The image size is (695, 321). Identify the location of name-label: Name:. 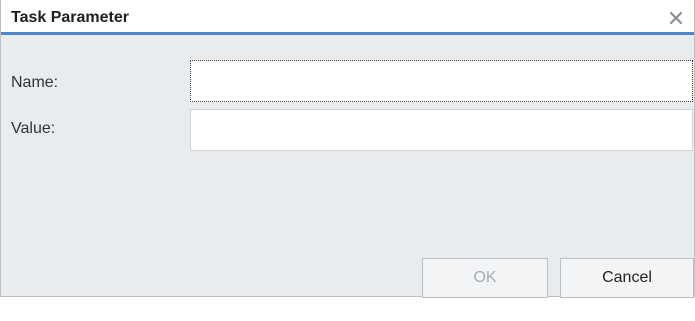
(35, 82).